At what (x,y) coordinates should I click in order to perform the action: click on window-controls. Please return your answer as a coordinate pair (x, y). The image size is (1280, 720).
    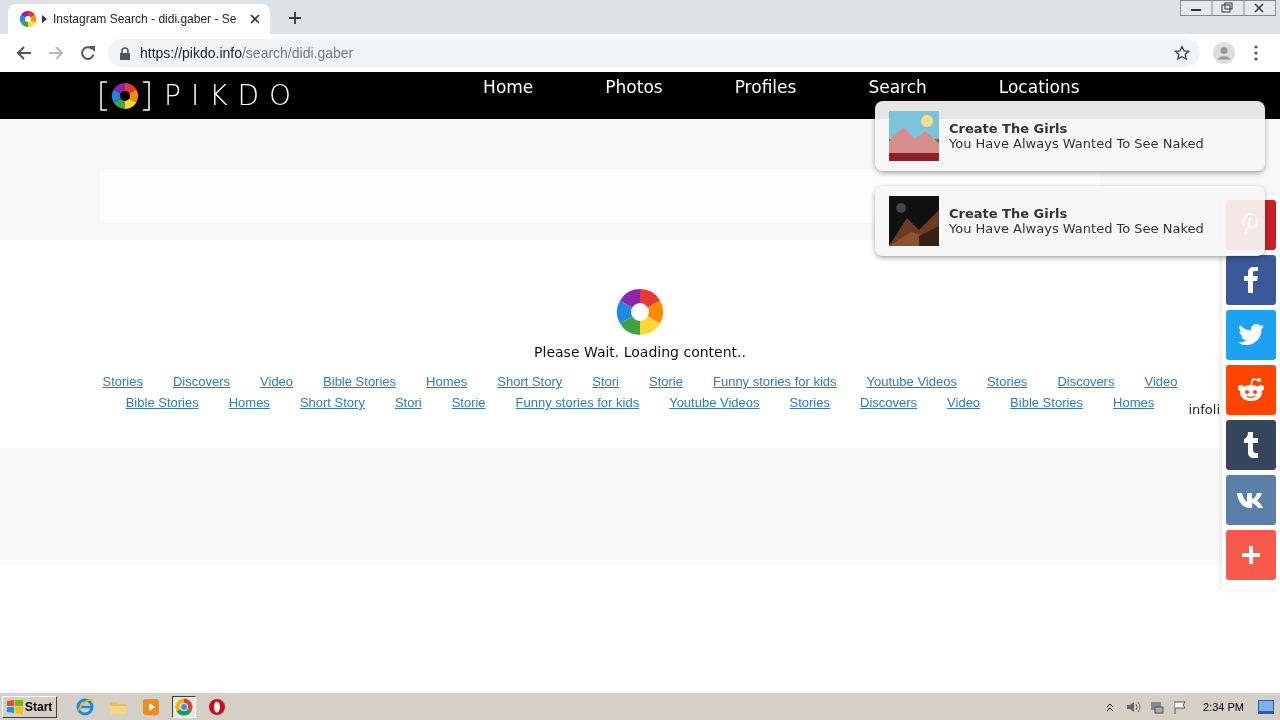
    Looking at the image, I should click on (1228, 8).